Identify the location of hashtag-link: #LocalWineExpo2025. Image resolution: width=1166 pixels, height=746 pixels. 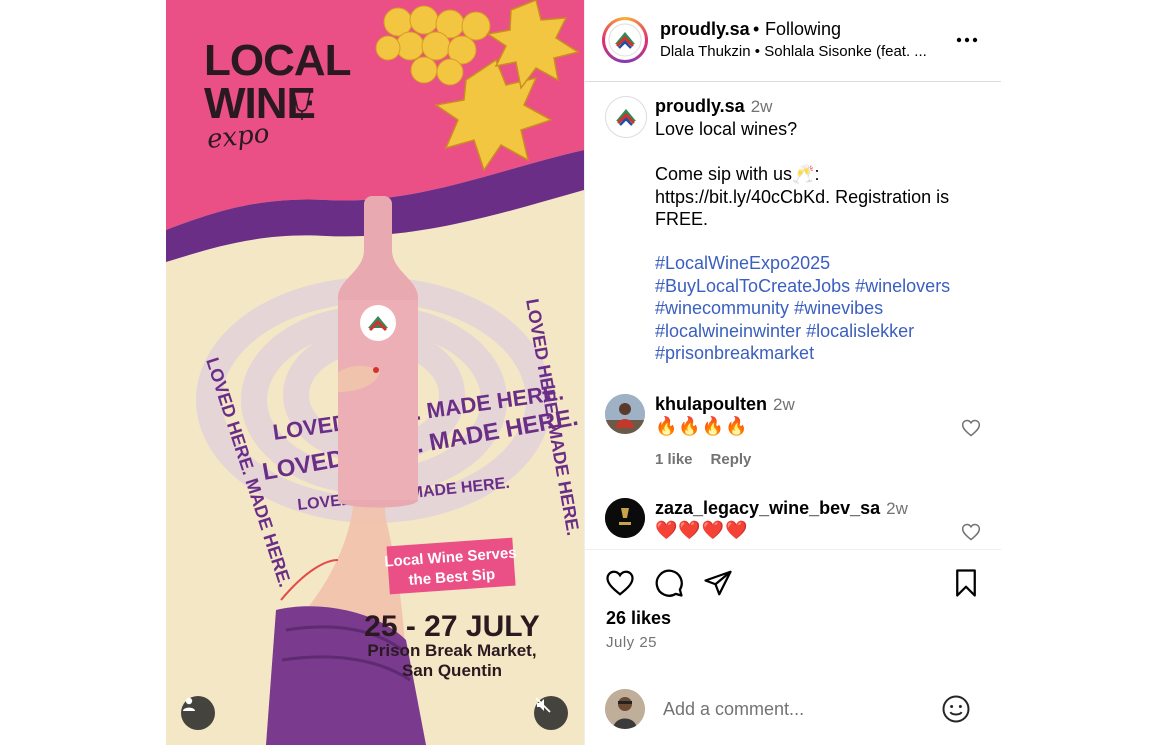
(742, 263).